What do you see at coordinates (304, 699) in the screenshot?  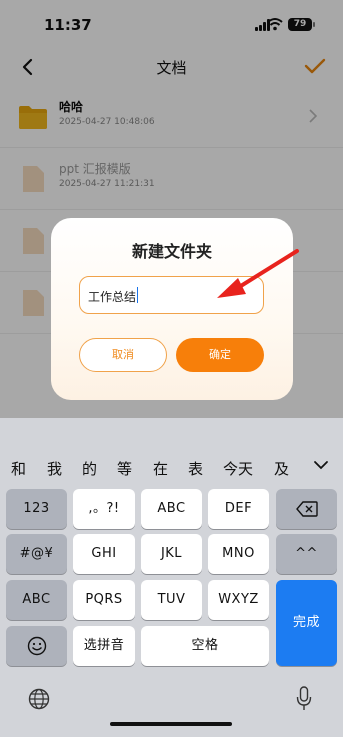 I see `microphone-icon` at bounding box center [304, 699].